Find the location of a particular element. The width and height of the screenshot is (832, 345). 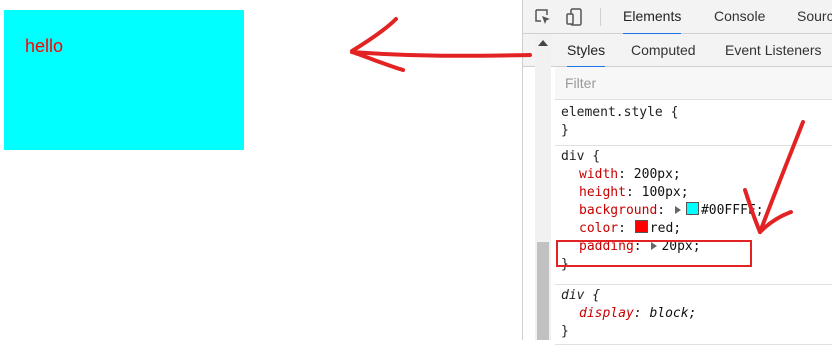

tab-elements: Elements is located at coordinates (652, 17).